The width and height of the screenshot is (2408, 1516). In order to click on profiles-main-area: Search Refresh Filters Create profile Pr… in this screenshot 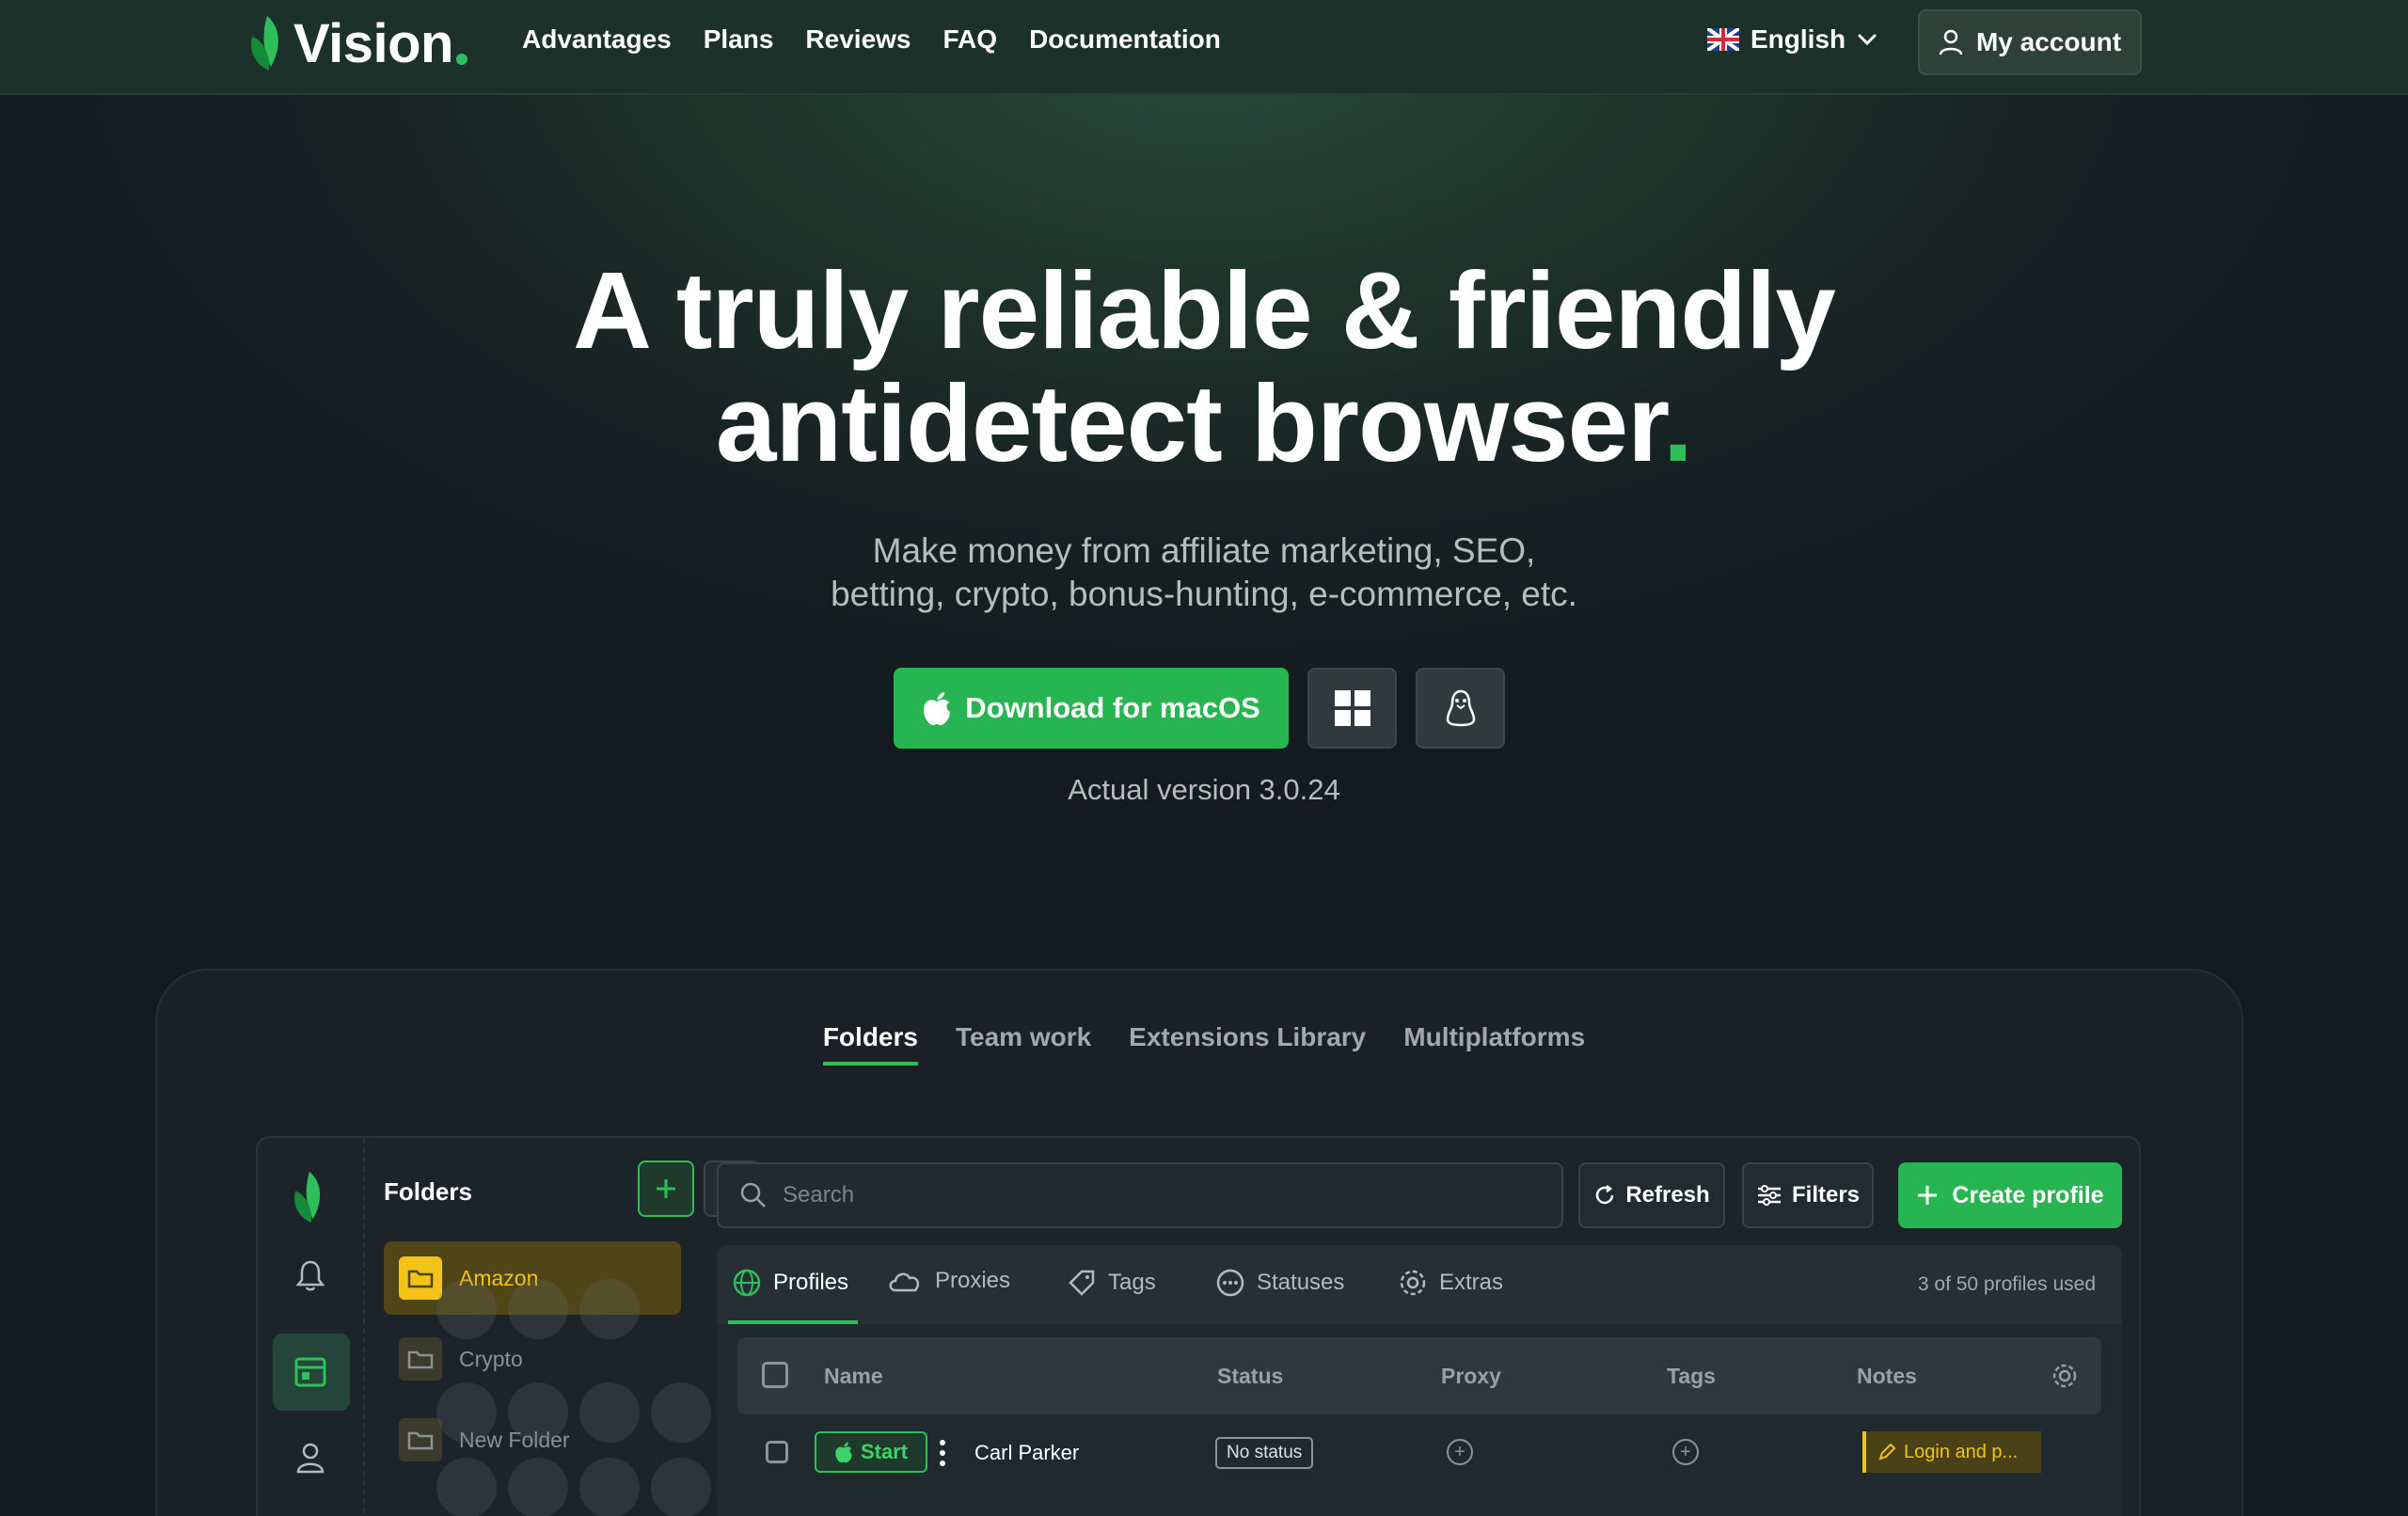, I will do `click(1422, 1327)`.